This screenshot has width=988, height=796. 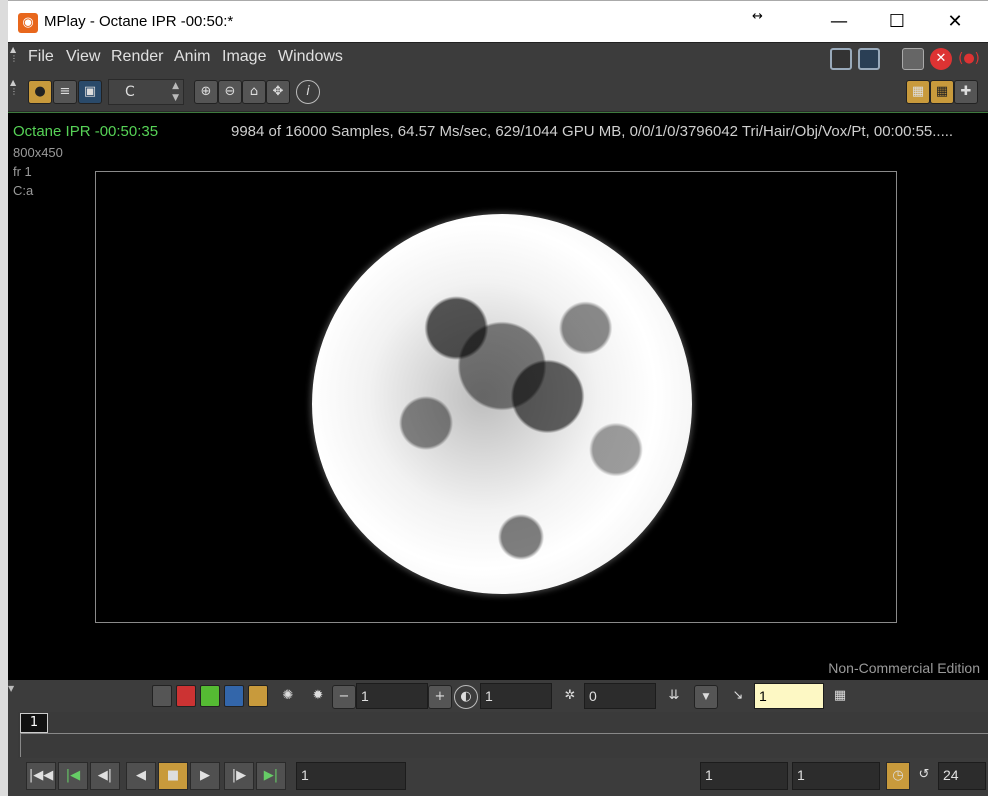 What do you see at coordinates (898, 776) in the screenshot?
I see `realtime-clock-icon: ◷` at bounding box center [898, 776].